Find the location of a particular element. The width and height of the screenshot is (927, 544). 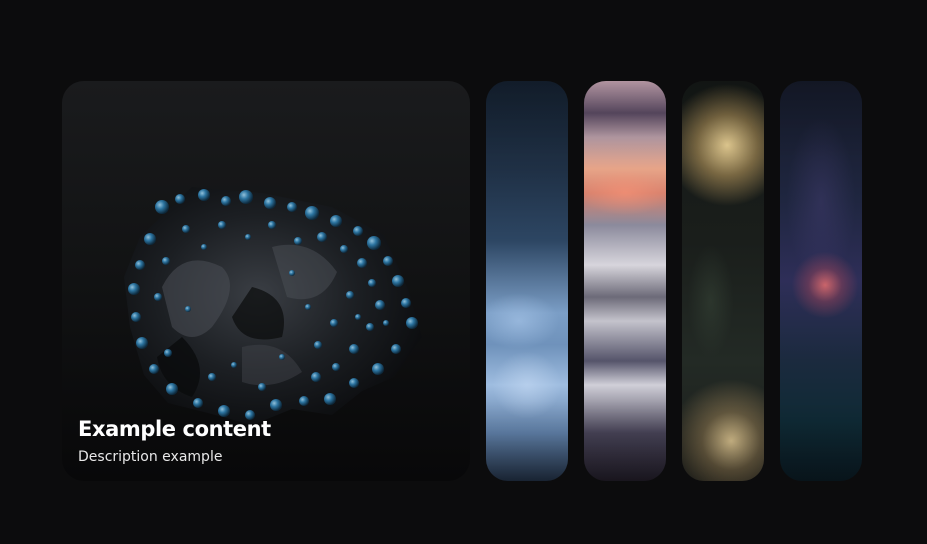

purple-night-abstract-image is located at coordinates (821, 281).